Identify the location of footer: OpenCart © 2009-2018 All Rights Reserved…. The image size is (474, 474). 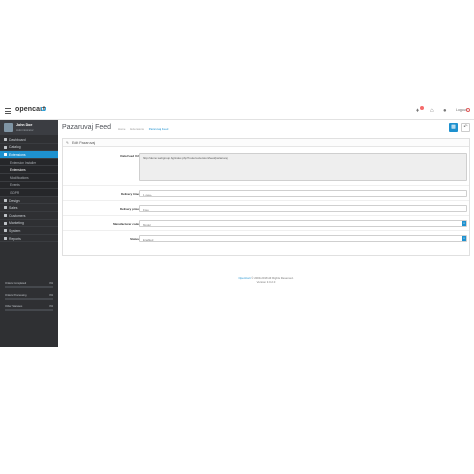
(266, 280).